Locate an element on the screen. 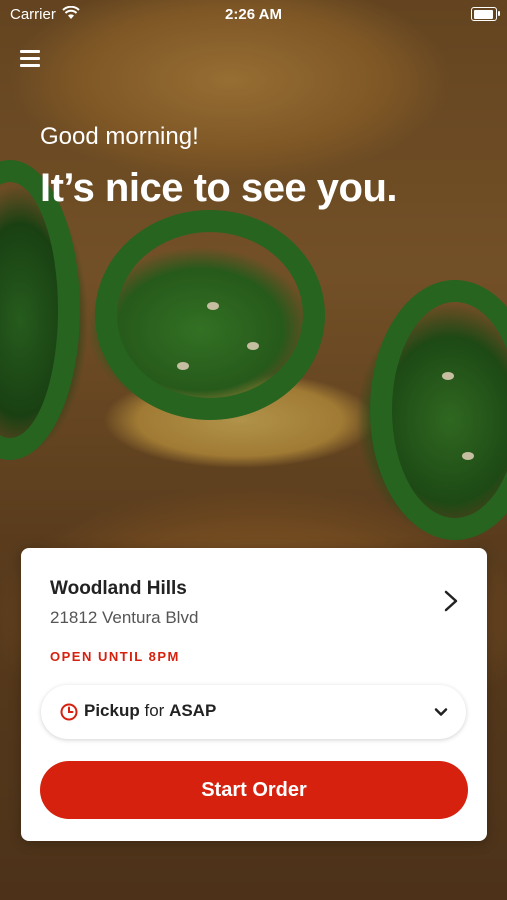  clock-icon is located at coordinates (69, 712).